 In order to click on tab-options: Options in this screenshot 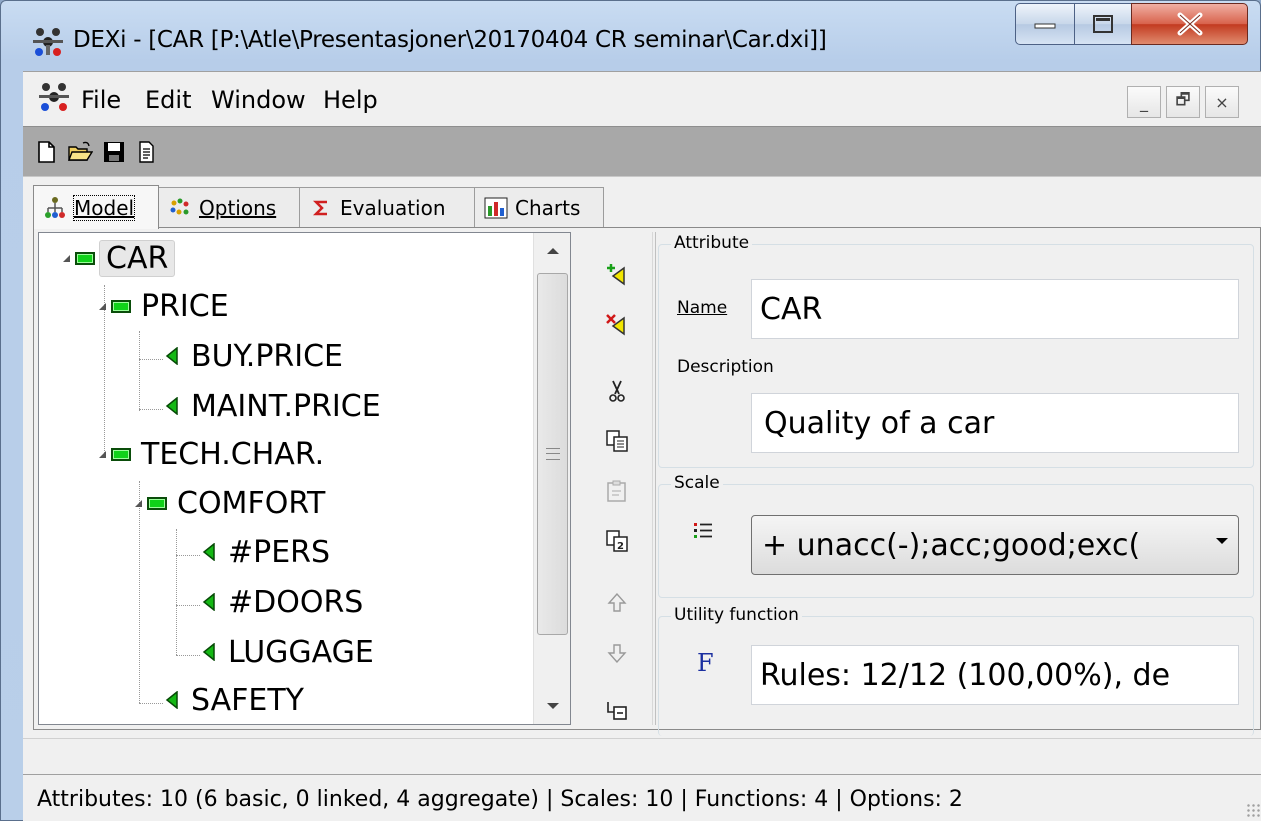, I will do `click(229, 207)`.